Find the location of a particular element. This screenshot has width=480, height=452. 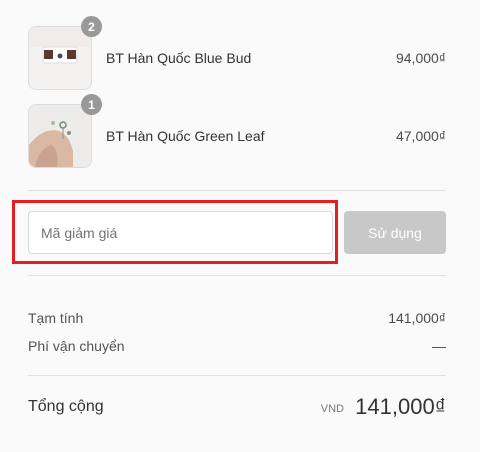

earring-card-image is located at coordinates (60, 58).